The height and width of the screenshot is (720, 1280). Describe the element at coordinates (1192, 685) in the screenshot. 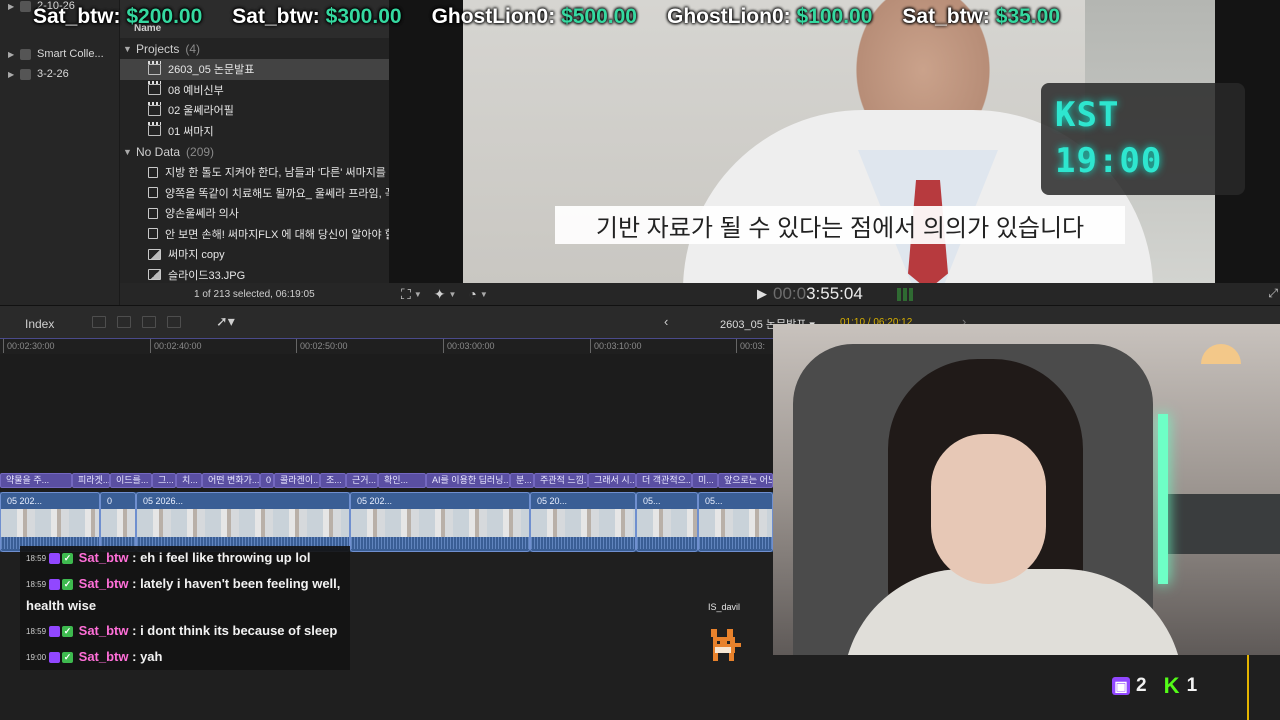

I see `kick-viewer-count: 1` at that location.